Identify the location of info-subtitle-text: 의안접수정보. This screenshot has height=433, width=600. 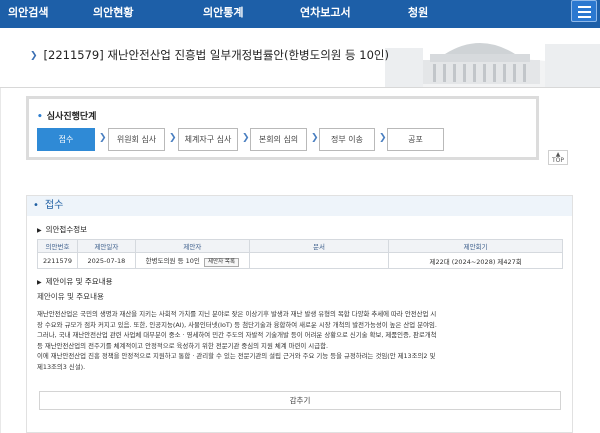
(66, 229).